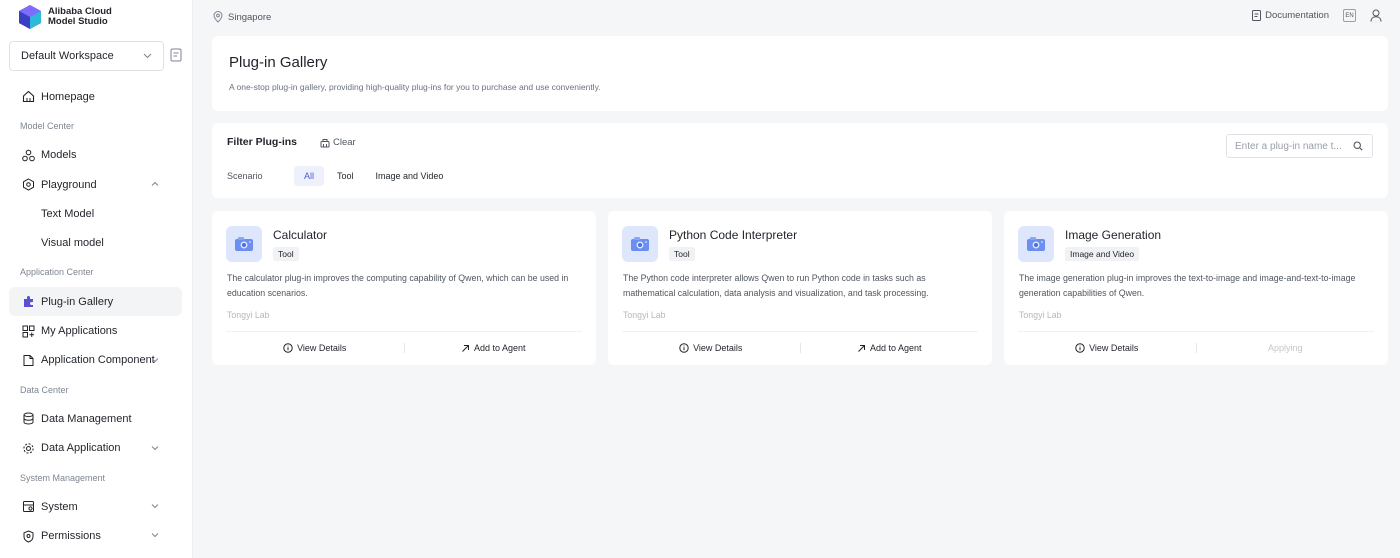  Describe the element at coordinates (98, 360) in the screenshot. I see `sidebar-item-label: Application Component` at that location.